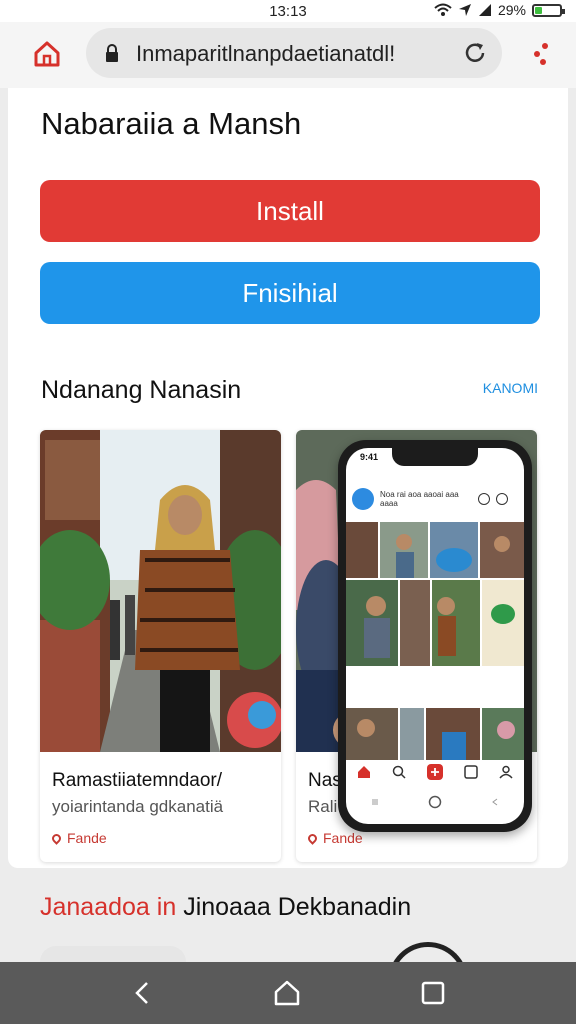 The image size is (576, 1024). Describe the element at coordinates (141, 390) in the screenshot. I see `section-title: Ndanang Nanasin` at that location.